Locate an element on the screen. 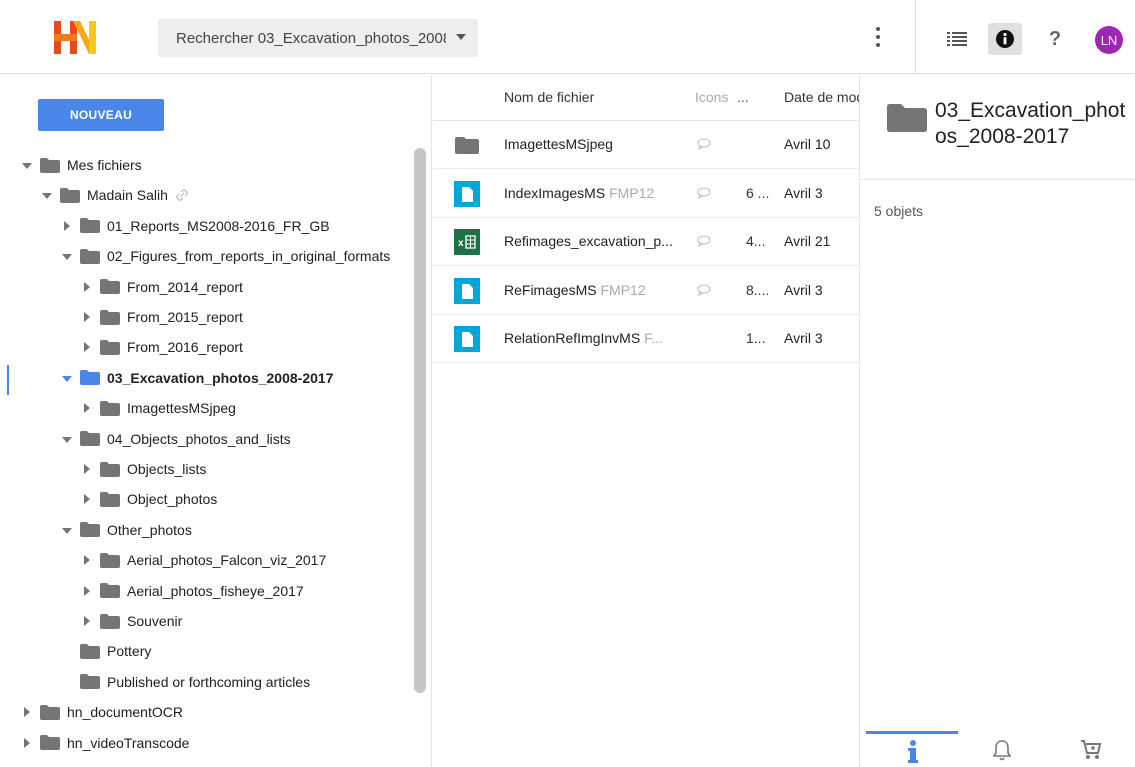 The image size is (1135, 767). info-icon is located at coordinates (1005, 39).